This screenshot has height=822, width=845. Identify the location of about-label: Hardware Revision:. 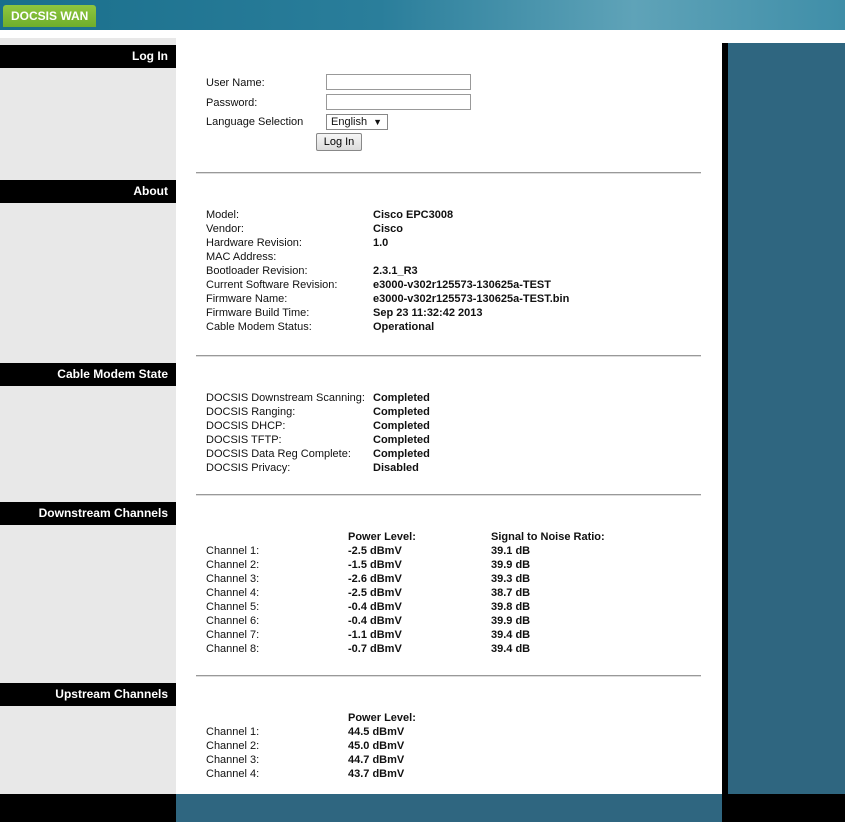
(254, 243).